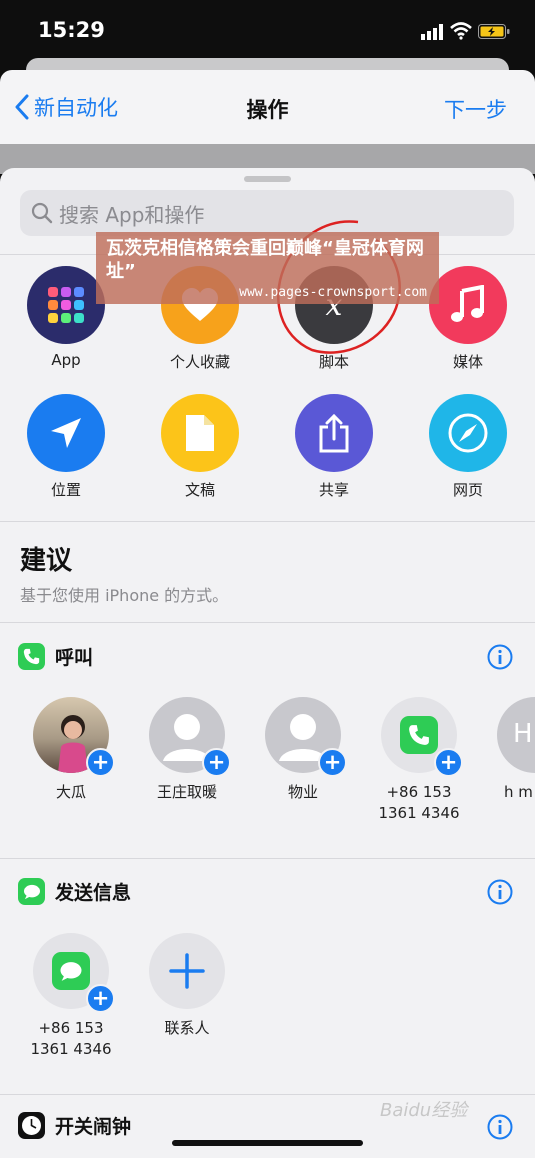 The height and width of the screenshot is (1158, 535). I want to click on music-note-icon, so click(468, 305).